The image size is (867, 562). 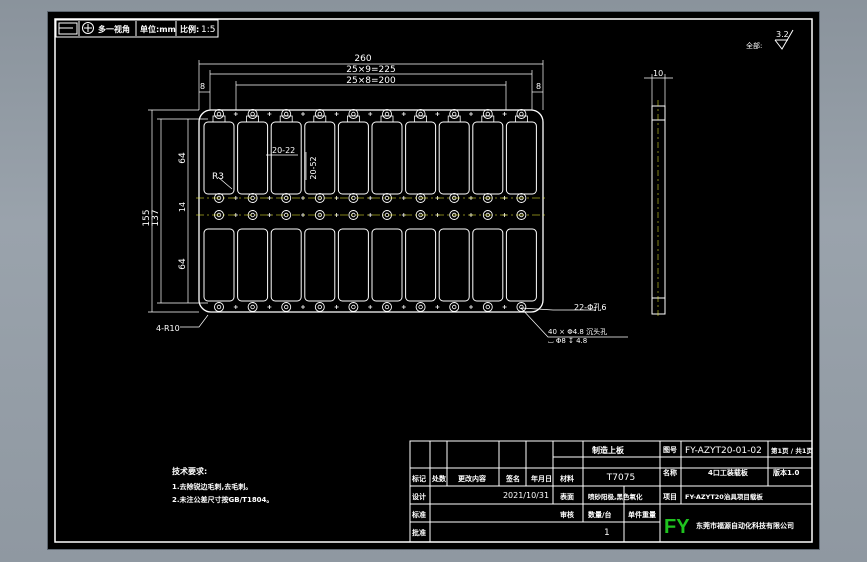 What do you see at coordinates (418, 478) in the screenshot?
I see `rev-header-mark: 标记` at bounding box center [418, 478].